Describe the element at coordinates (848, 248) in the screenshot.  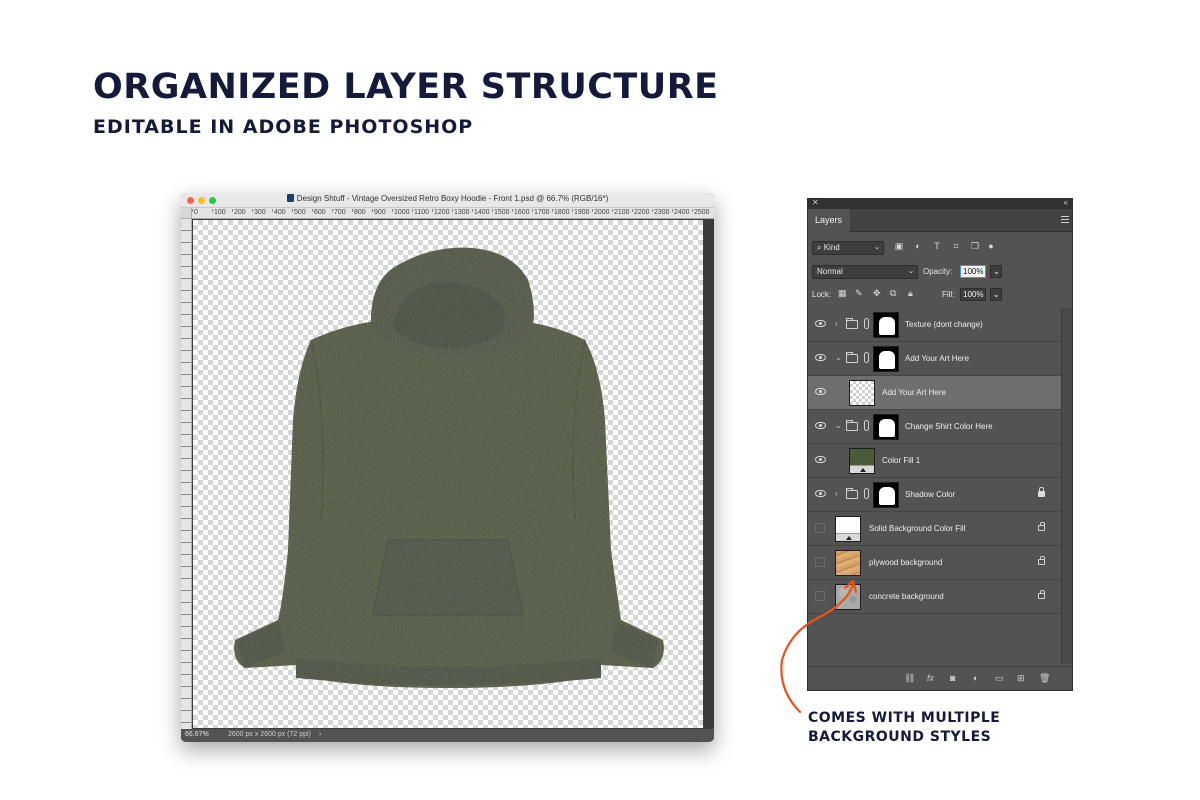
I see `filter-kind-select: ⌕ Kind ⌄` at that location.